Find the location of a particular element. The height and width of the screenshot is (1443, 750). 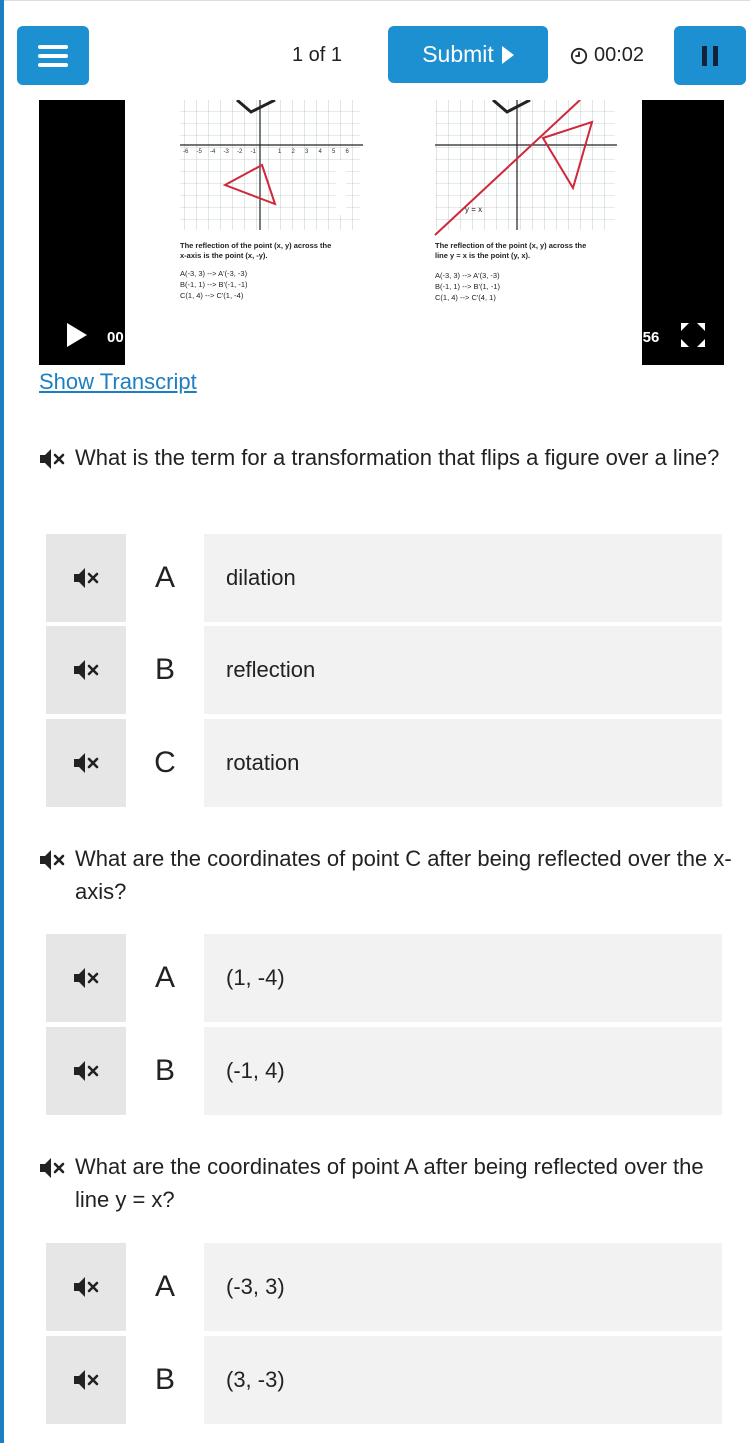

duration: 01:56 is located at coordinates (640, 337).